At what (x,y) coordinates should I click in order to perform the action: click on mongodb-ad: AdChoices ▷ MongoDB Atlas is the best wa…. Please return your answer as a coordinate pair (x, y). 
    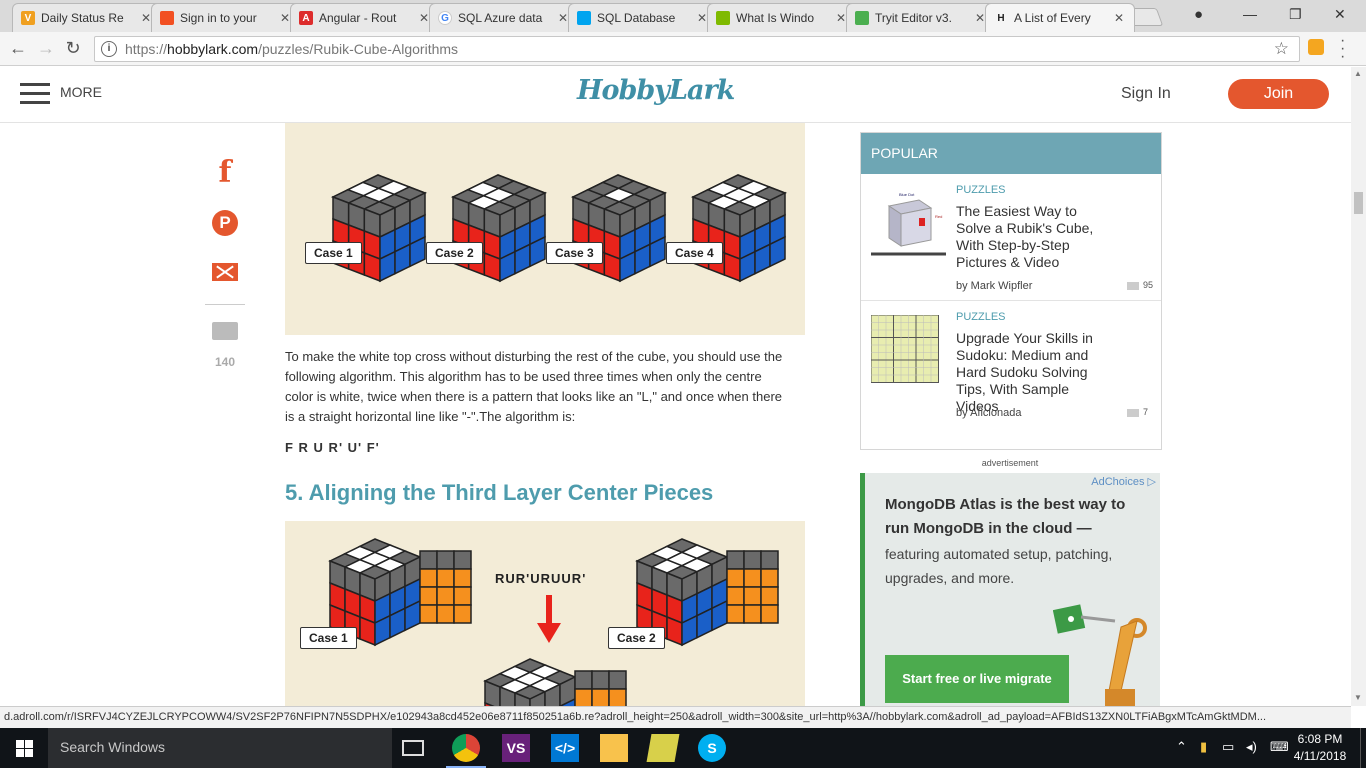
    Looking at the image, I should click on (1010, 589).